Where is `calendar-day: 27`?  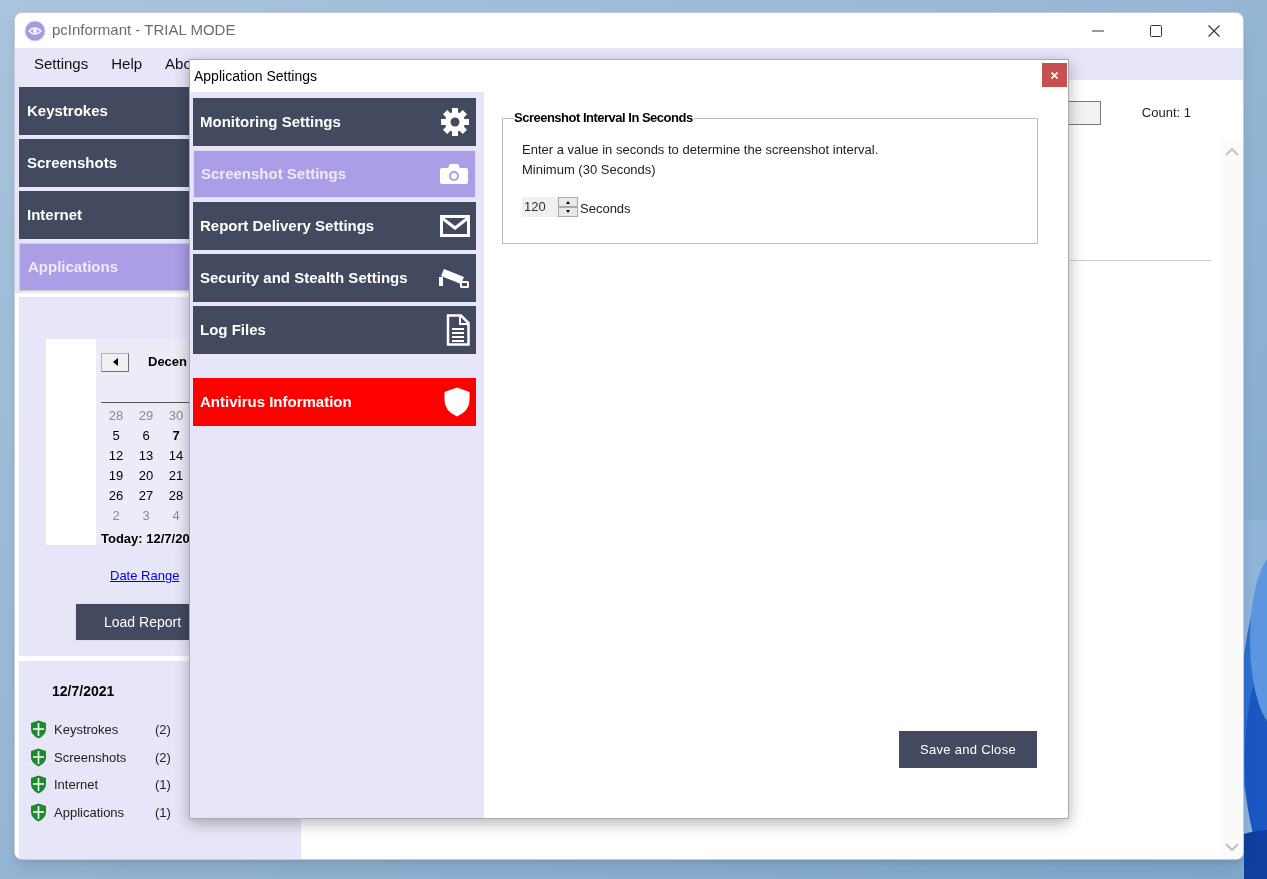
calendar-day: 27 is located at coordinates (146, 496).